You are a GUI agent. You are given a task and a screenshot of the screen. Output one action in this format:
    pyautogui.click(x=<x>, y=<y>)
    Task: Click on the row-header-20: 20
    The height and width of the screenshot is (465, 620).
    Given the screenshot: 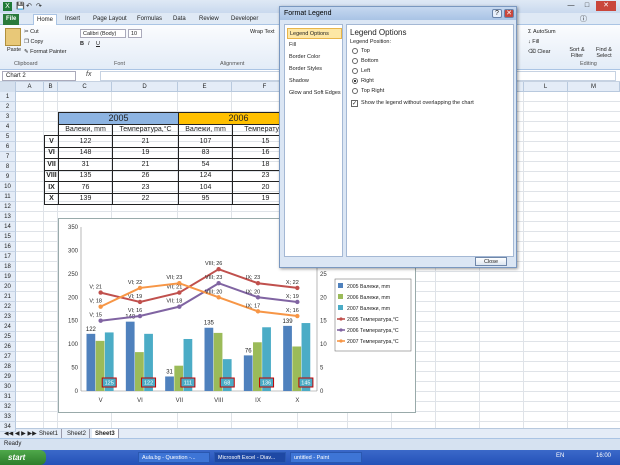 What is the action you would take?
    pyautogui.click(x=8, y=287)
    